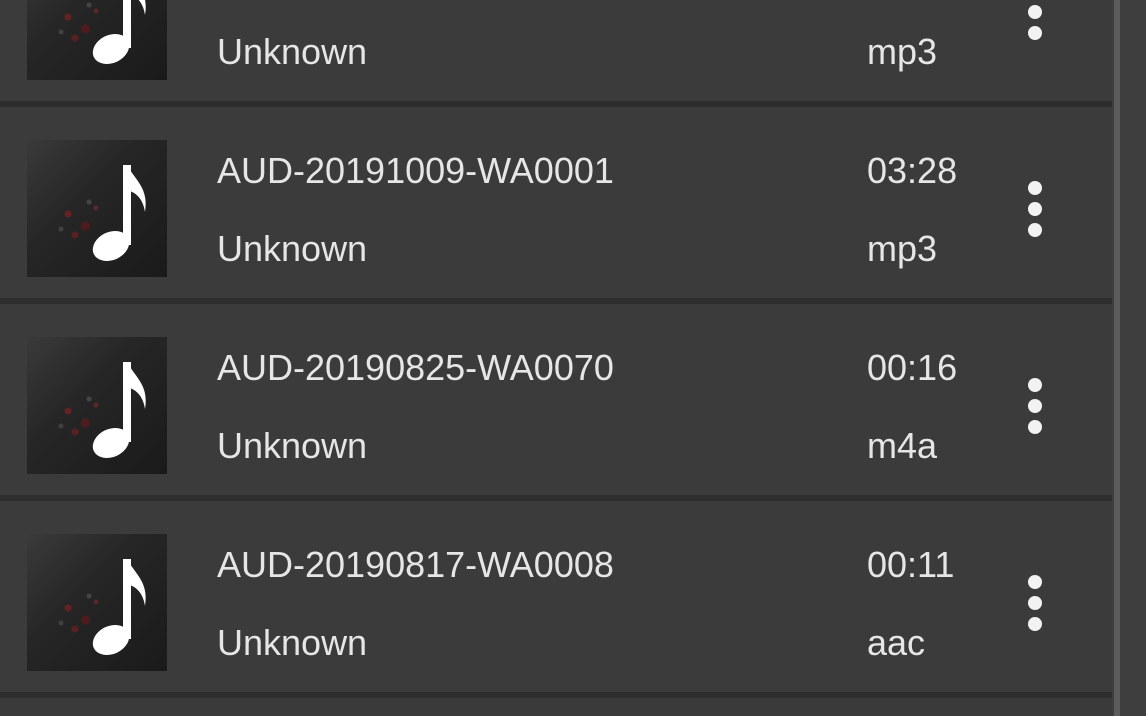 The image size is (1146, 716). I want to click on song-duration: 00:11, so click(911, 564).